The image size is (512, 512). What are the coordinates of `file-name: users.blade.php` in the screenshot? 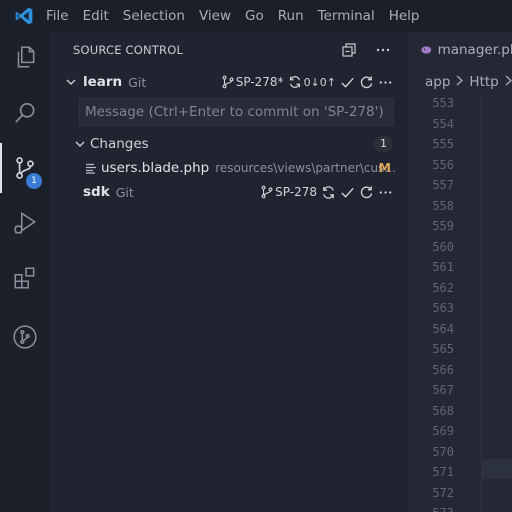 It's located at (155, 168).